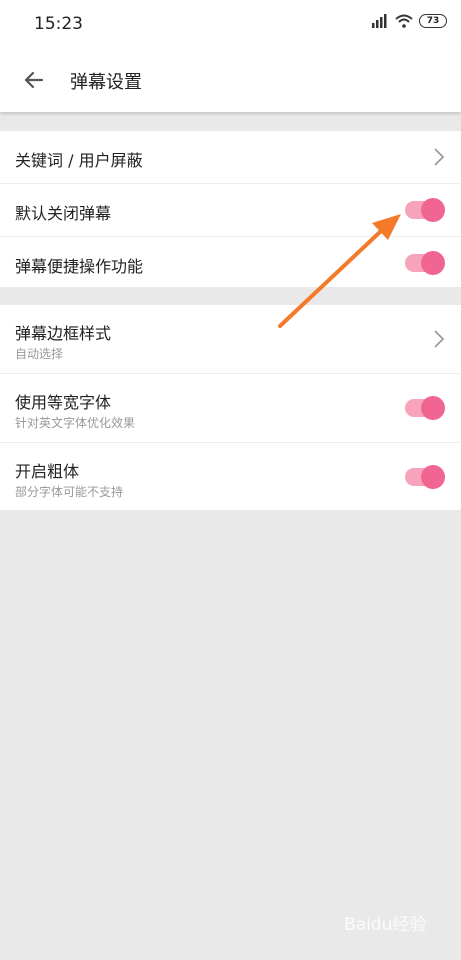 The height and width of the screenshot is (960, 461). Describe the element at coordinates (379, 21) in the screenshot. I see `signal-icon` at that location.